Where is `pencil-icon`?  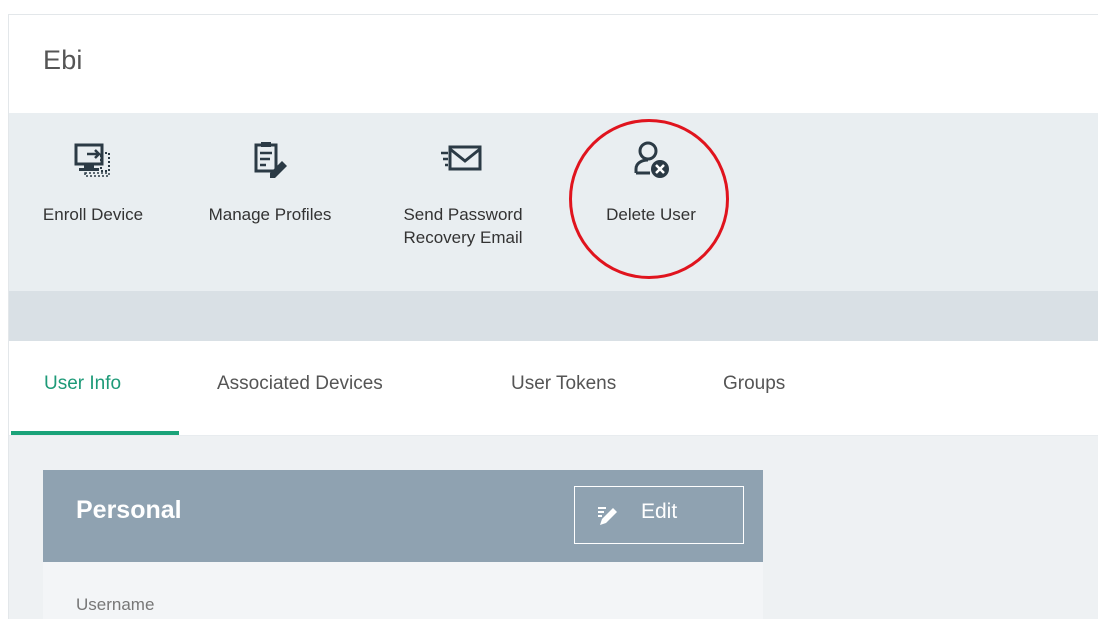
pencil-icon is located at coordinates (609, 518).